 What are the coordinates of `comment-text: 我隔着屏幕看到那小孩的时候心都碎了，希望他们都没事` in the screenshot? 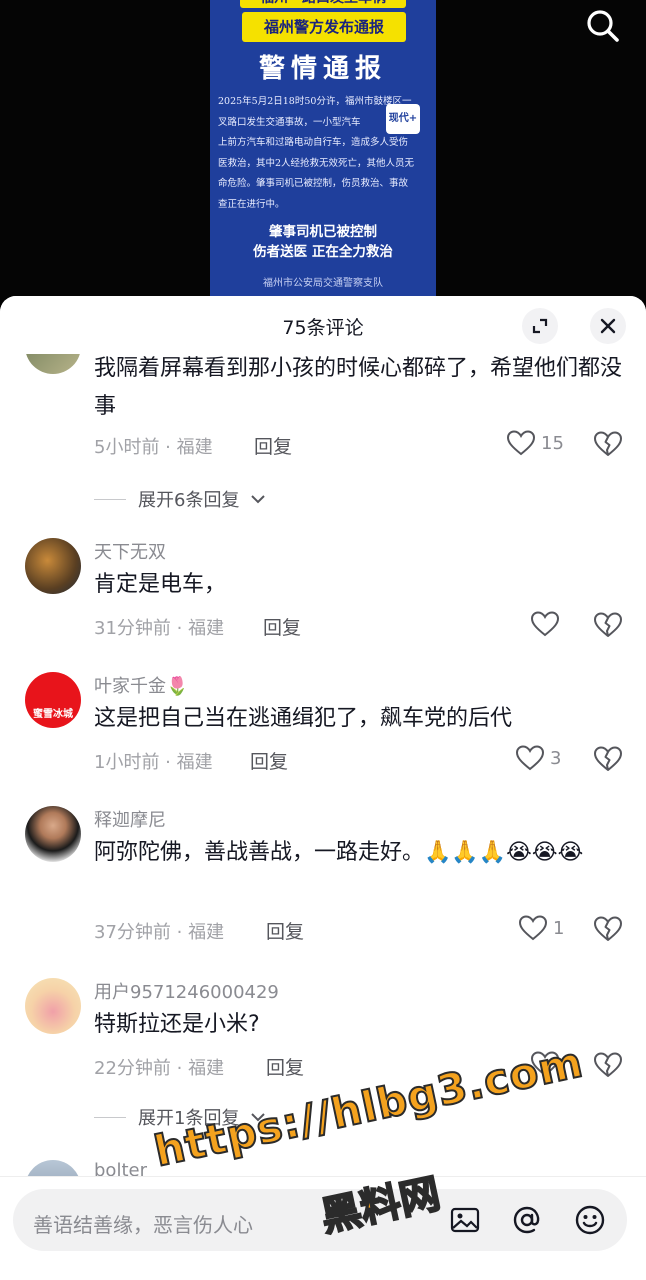 It's located at (358, 387).